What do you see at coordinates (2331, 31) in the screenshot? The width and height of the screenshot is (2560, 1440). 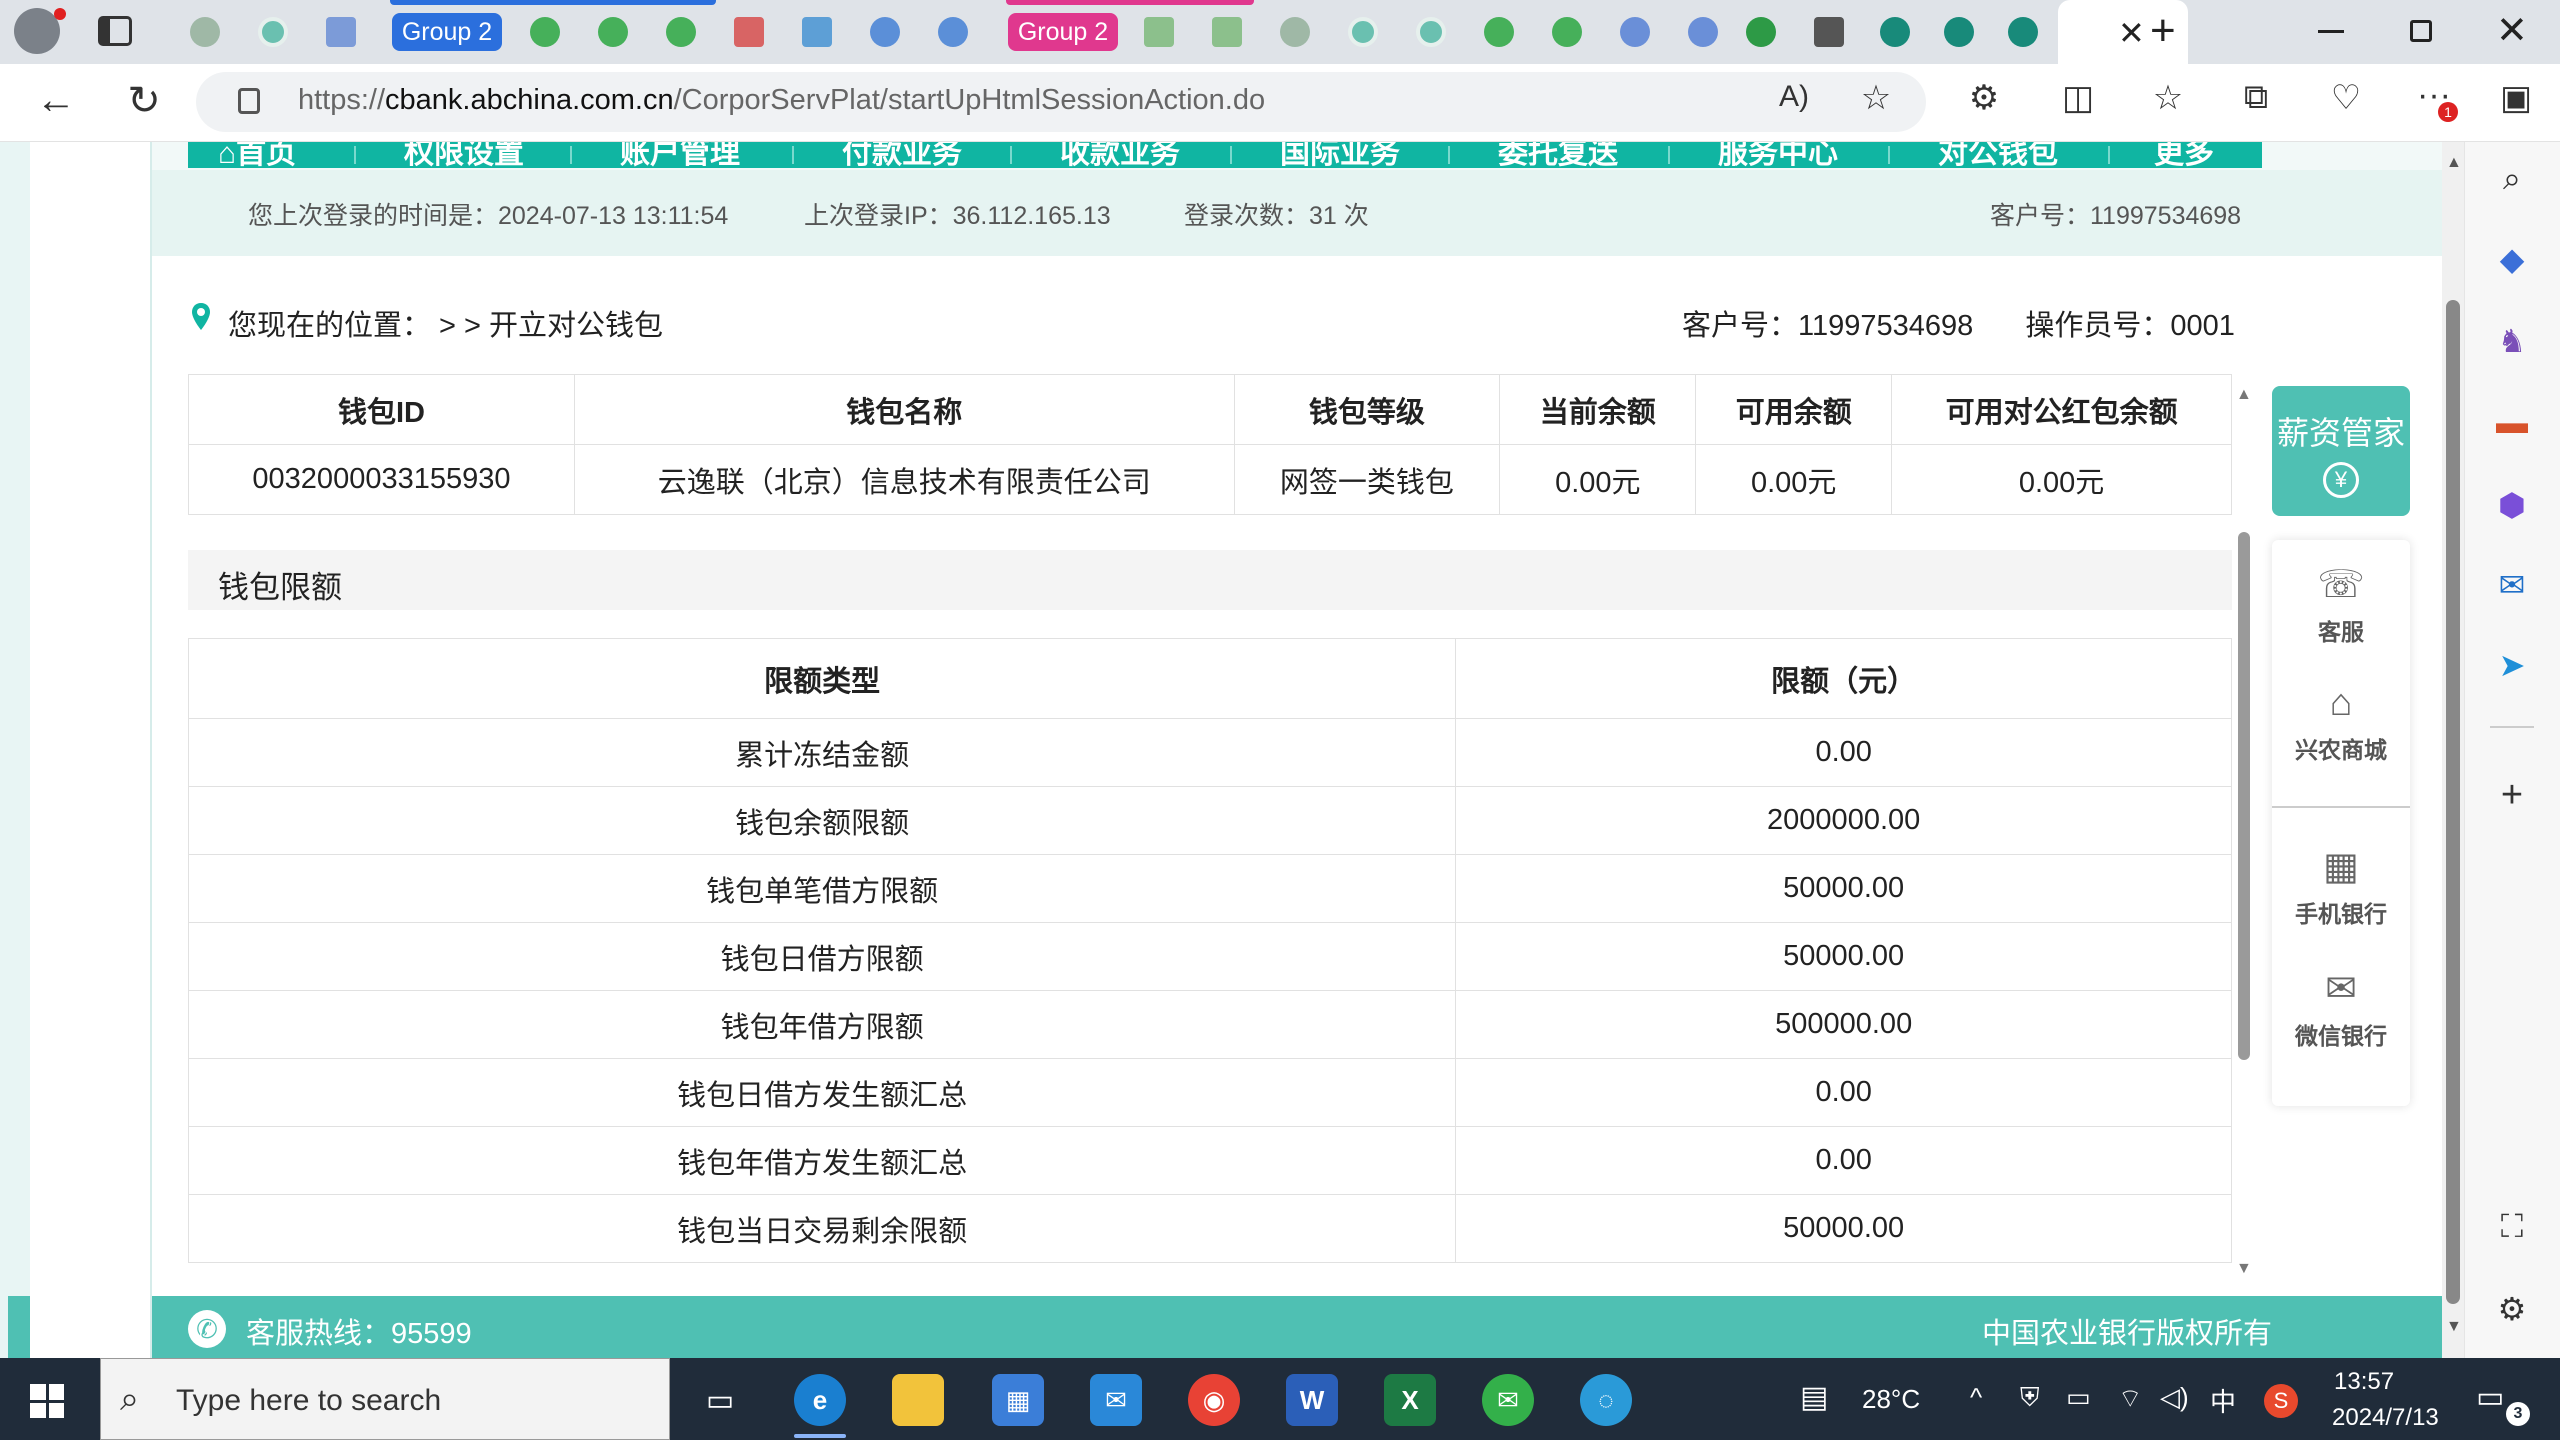 I see `minimize-icon` at bounding box center [2331, 31].